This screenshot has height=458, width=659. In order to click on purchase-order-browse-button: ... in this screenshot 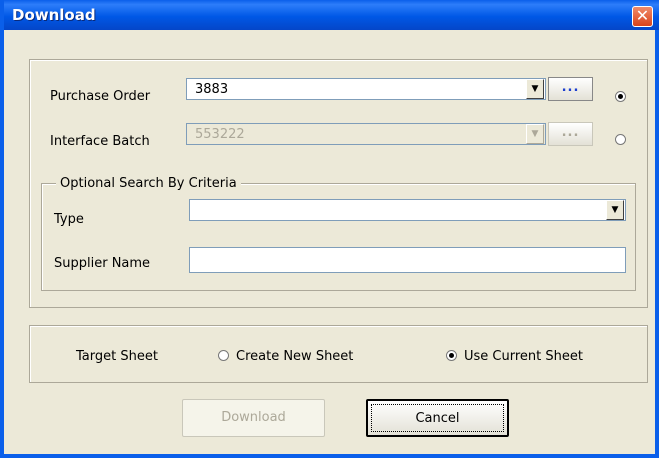, I will do `click(570, 89)`.